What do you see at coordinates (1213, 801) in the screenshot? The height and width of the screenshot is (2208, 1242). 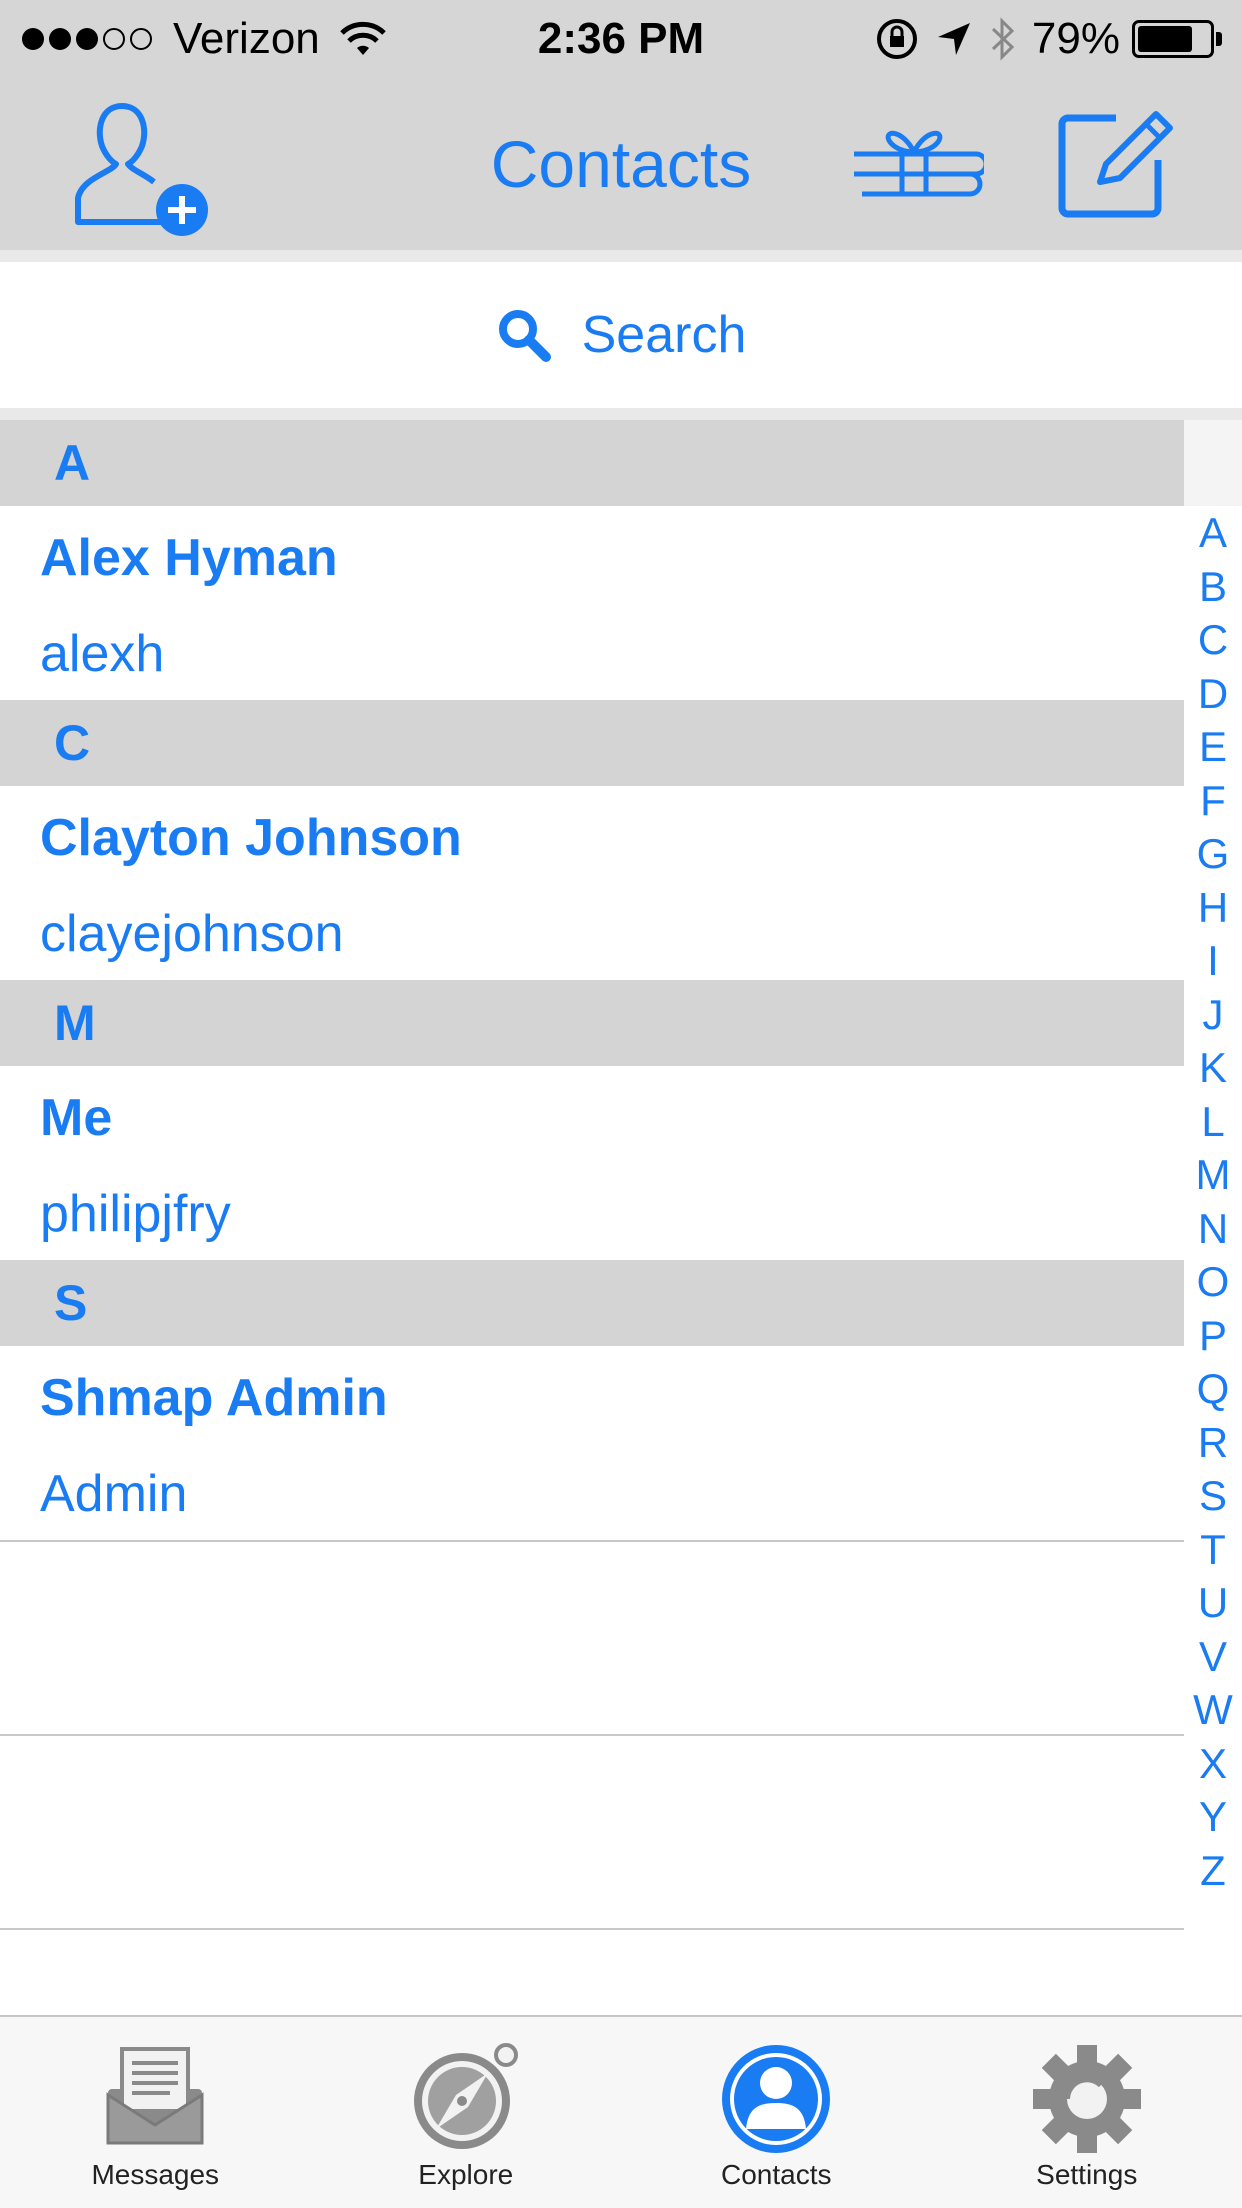 I see `index-letter-f: F` at bounding box center [1213, 801].